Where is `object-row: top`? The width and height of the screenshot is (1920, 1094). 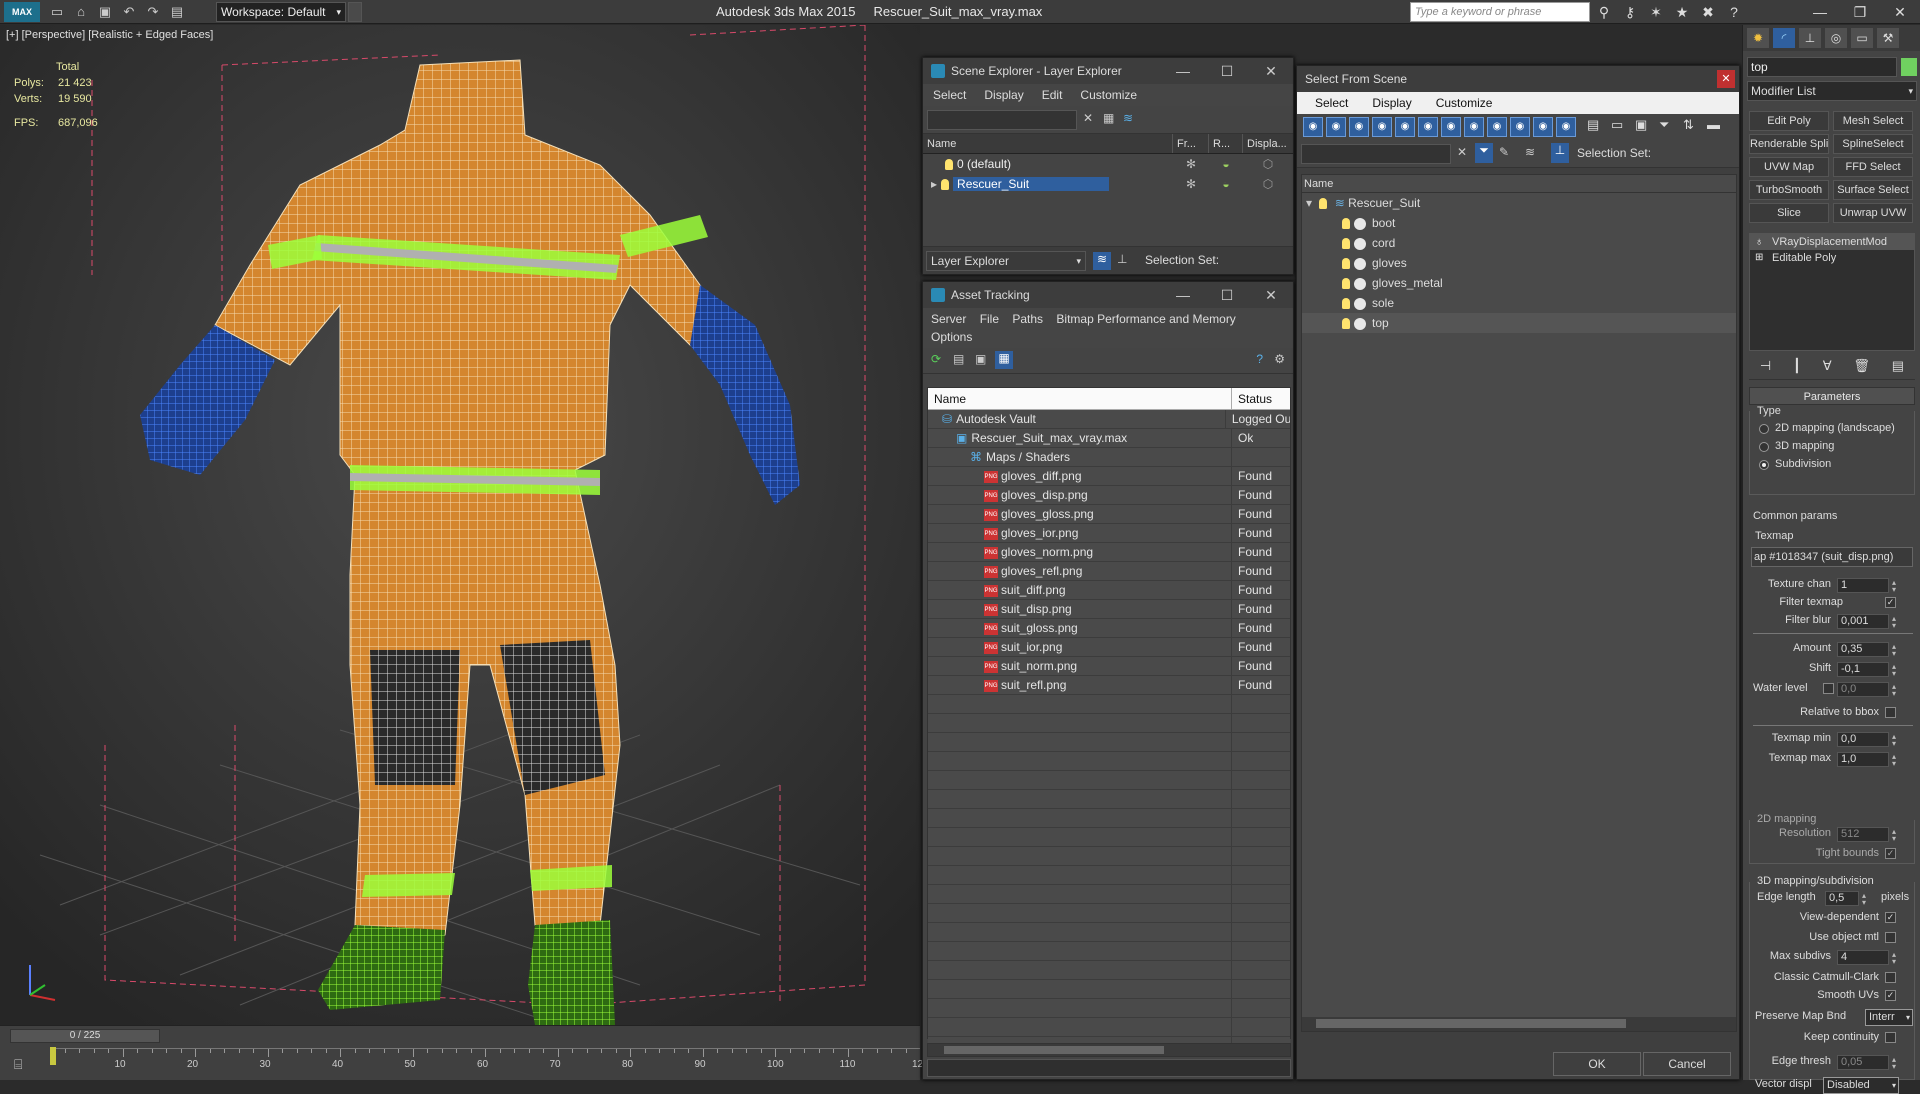 object-row: top is located at coordinates (1519, 323).